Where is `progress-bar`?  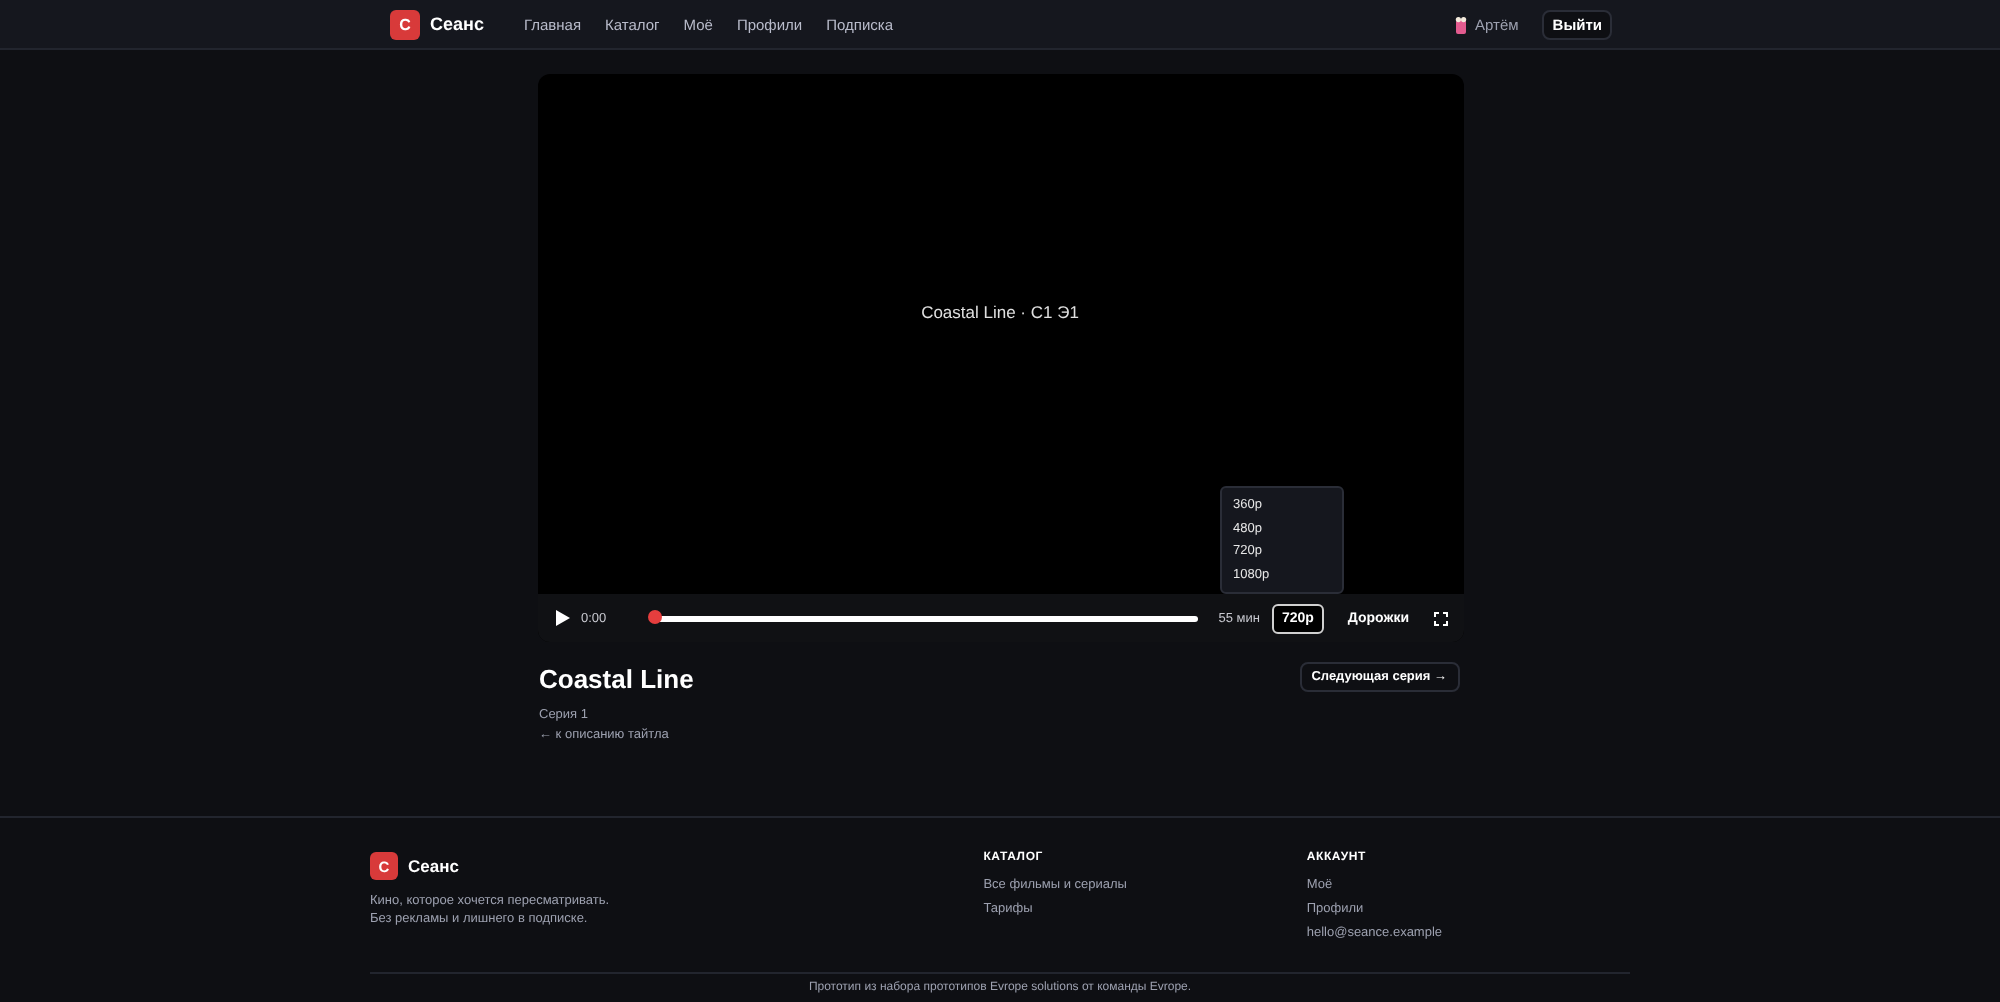 progress-bar is located at coordinates (926, 618).